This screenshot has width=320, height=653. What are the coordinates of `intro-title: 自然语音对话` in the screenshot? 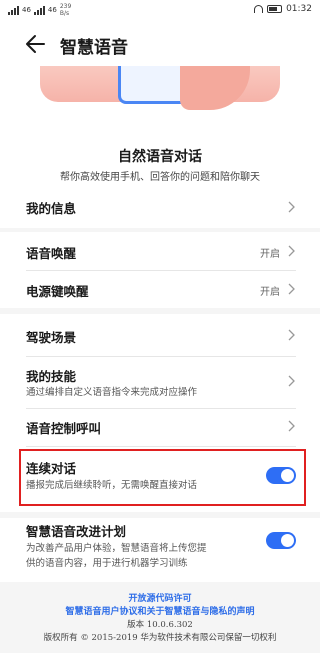 It's located at (160, 157).